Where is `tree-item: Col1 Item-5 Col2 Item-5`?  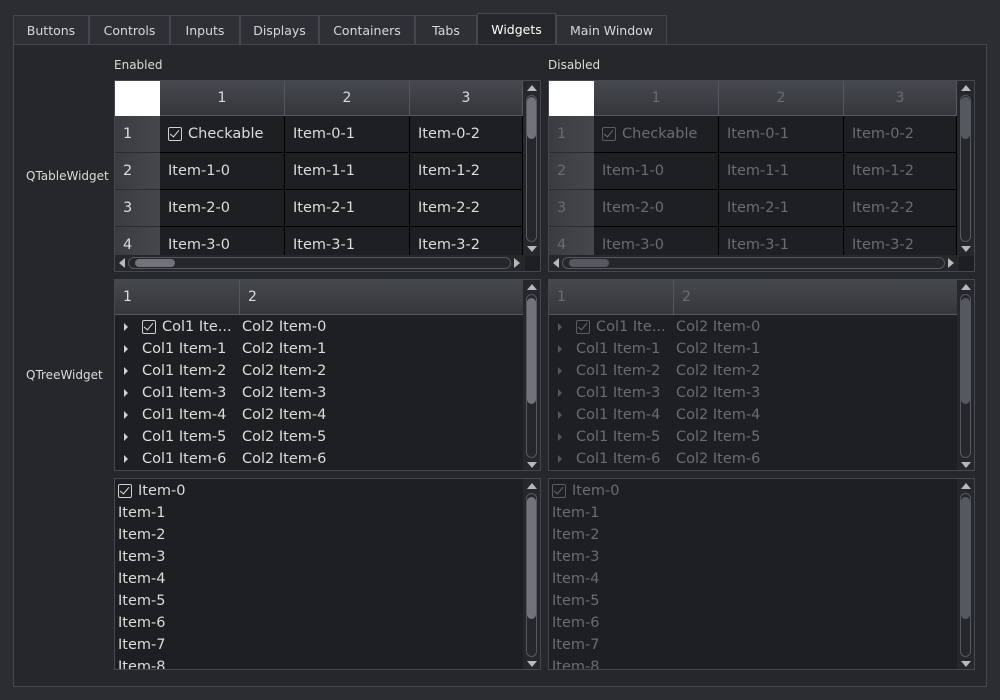 tree-item: Col1 Item-5 Col2 Item-5 is located at coordinates (754, 437).